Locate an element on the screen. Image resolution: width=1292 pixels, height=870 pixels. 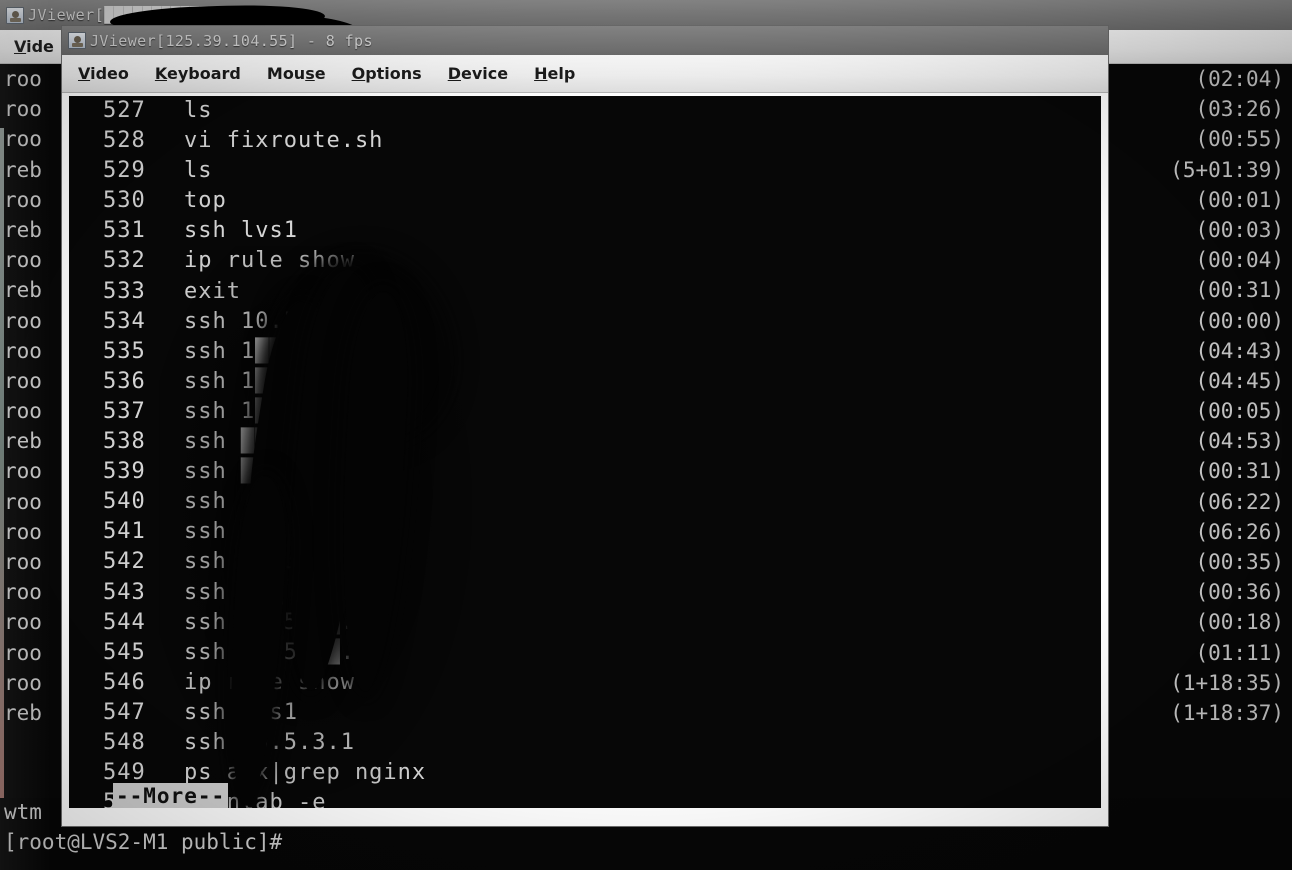
last-output-duration: (04:53) is located at coordinates (1239, 441).